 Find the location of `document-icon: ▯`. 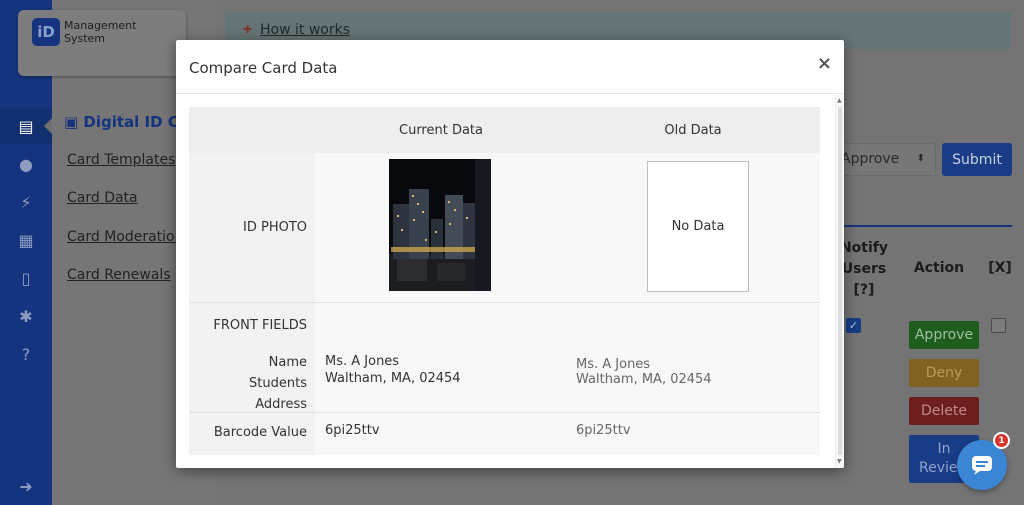

document-icon: ▯ is located at coordinates (26, 278).